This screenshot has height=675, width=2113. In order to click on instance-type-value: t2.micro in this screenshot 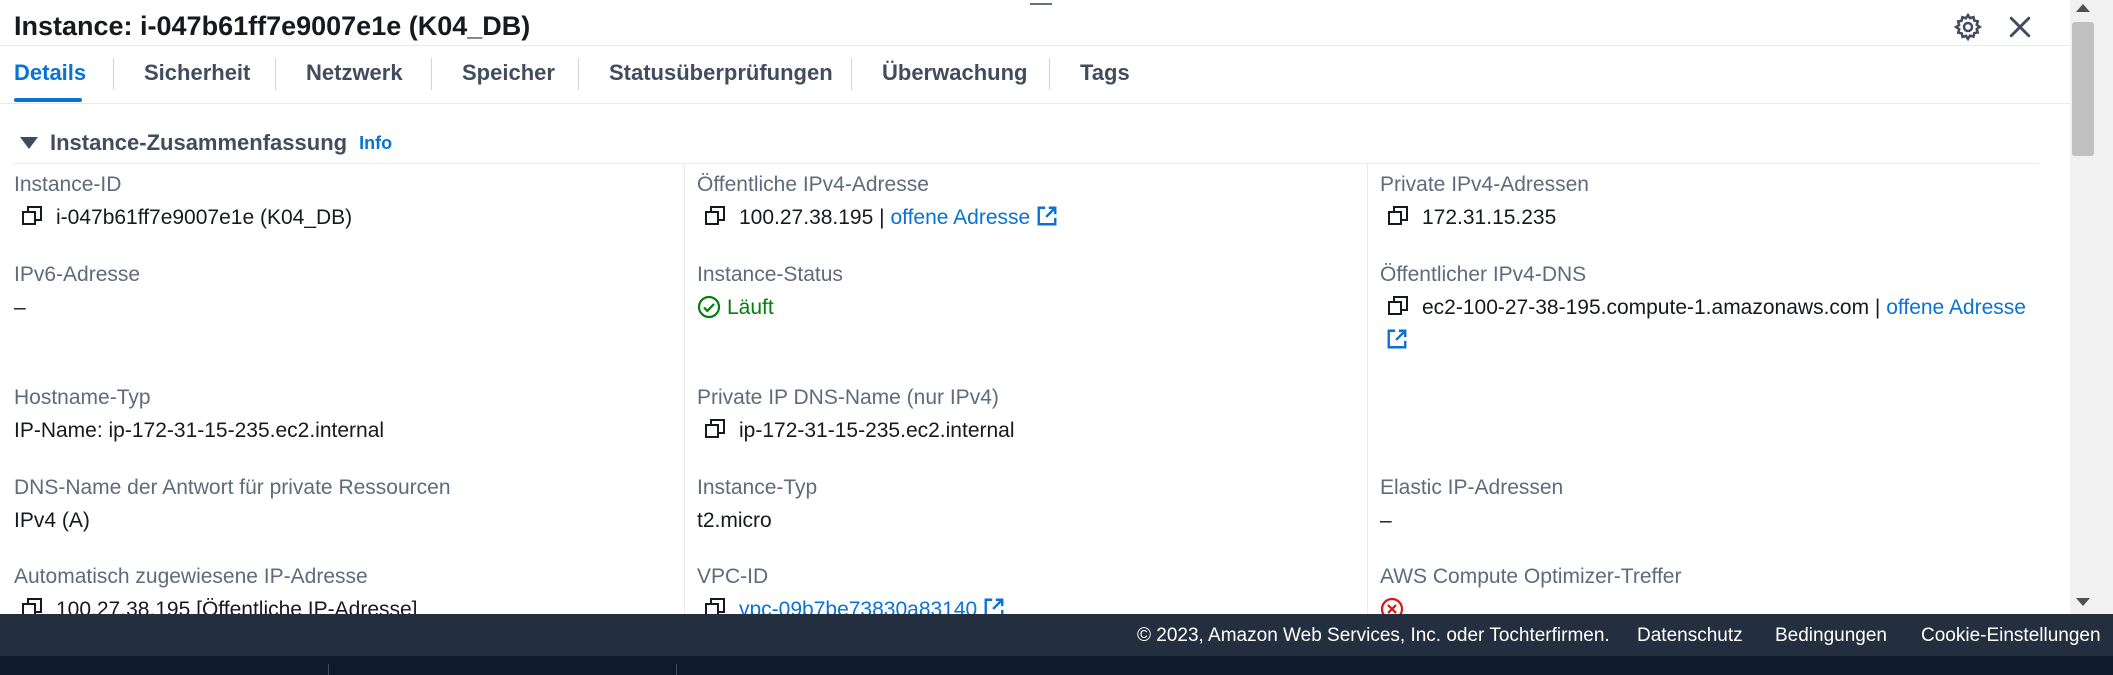, I will do `click(734, 520)`.